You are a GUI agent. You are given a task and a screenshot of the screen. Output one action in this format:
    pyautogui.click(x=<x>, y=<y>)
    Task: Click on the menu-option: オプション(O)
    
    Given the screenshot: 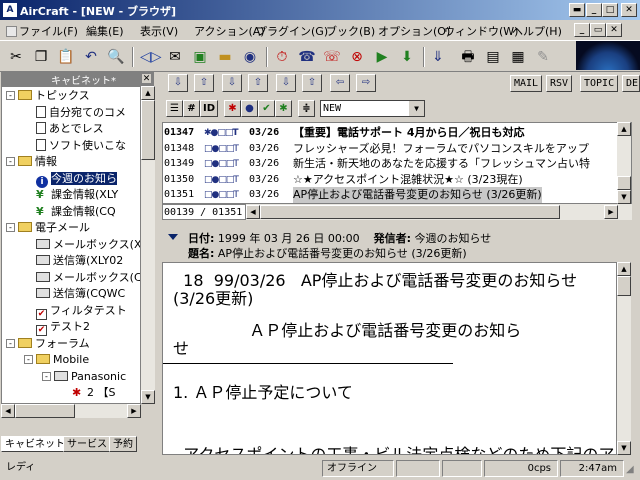 What is the action you would take?
    pyautogui.click(x=414, y=31)
    